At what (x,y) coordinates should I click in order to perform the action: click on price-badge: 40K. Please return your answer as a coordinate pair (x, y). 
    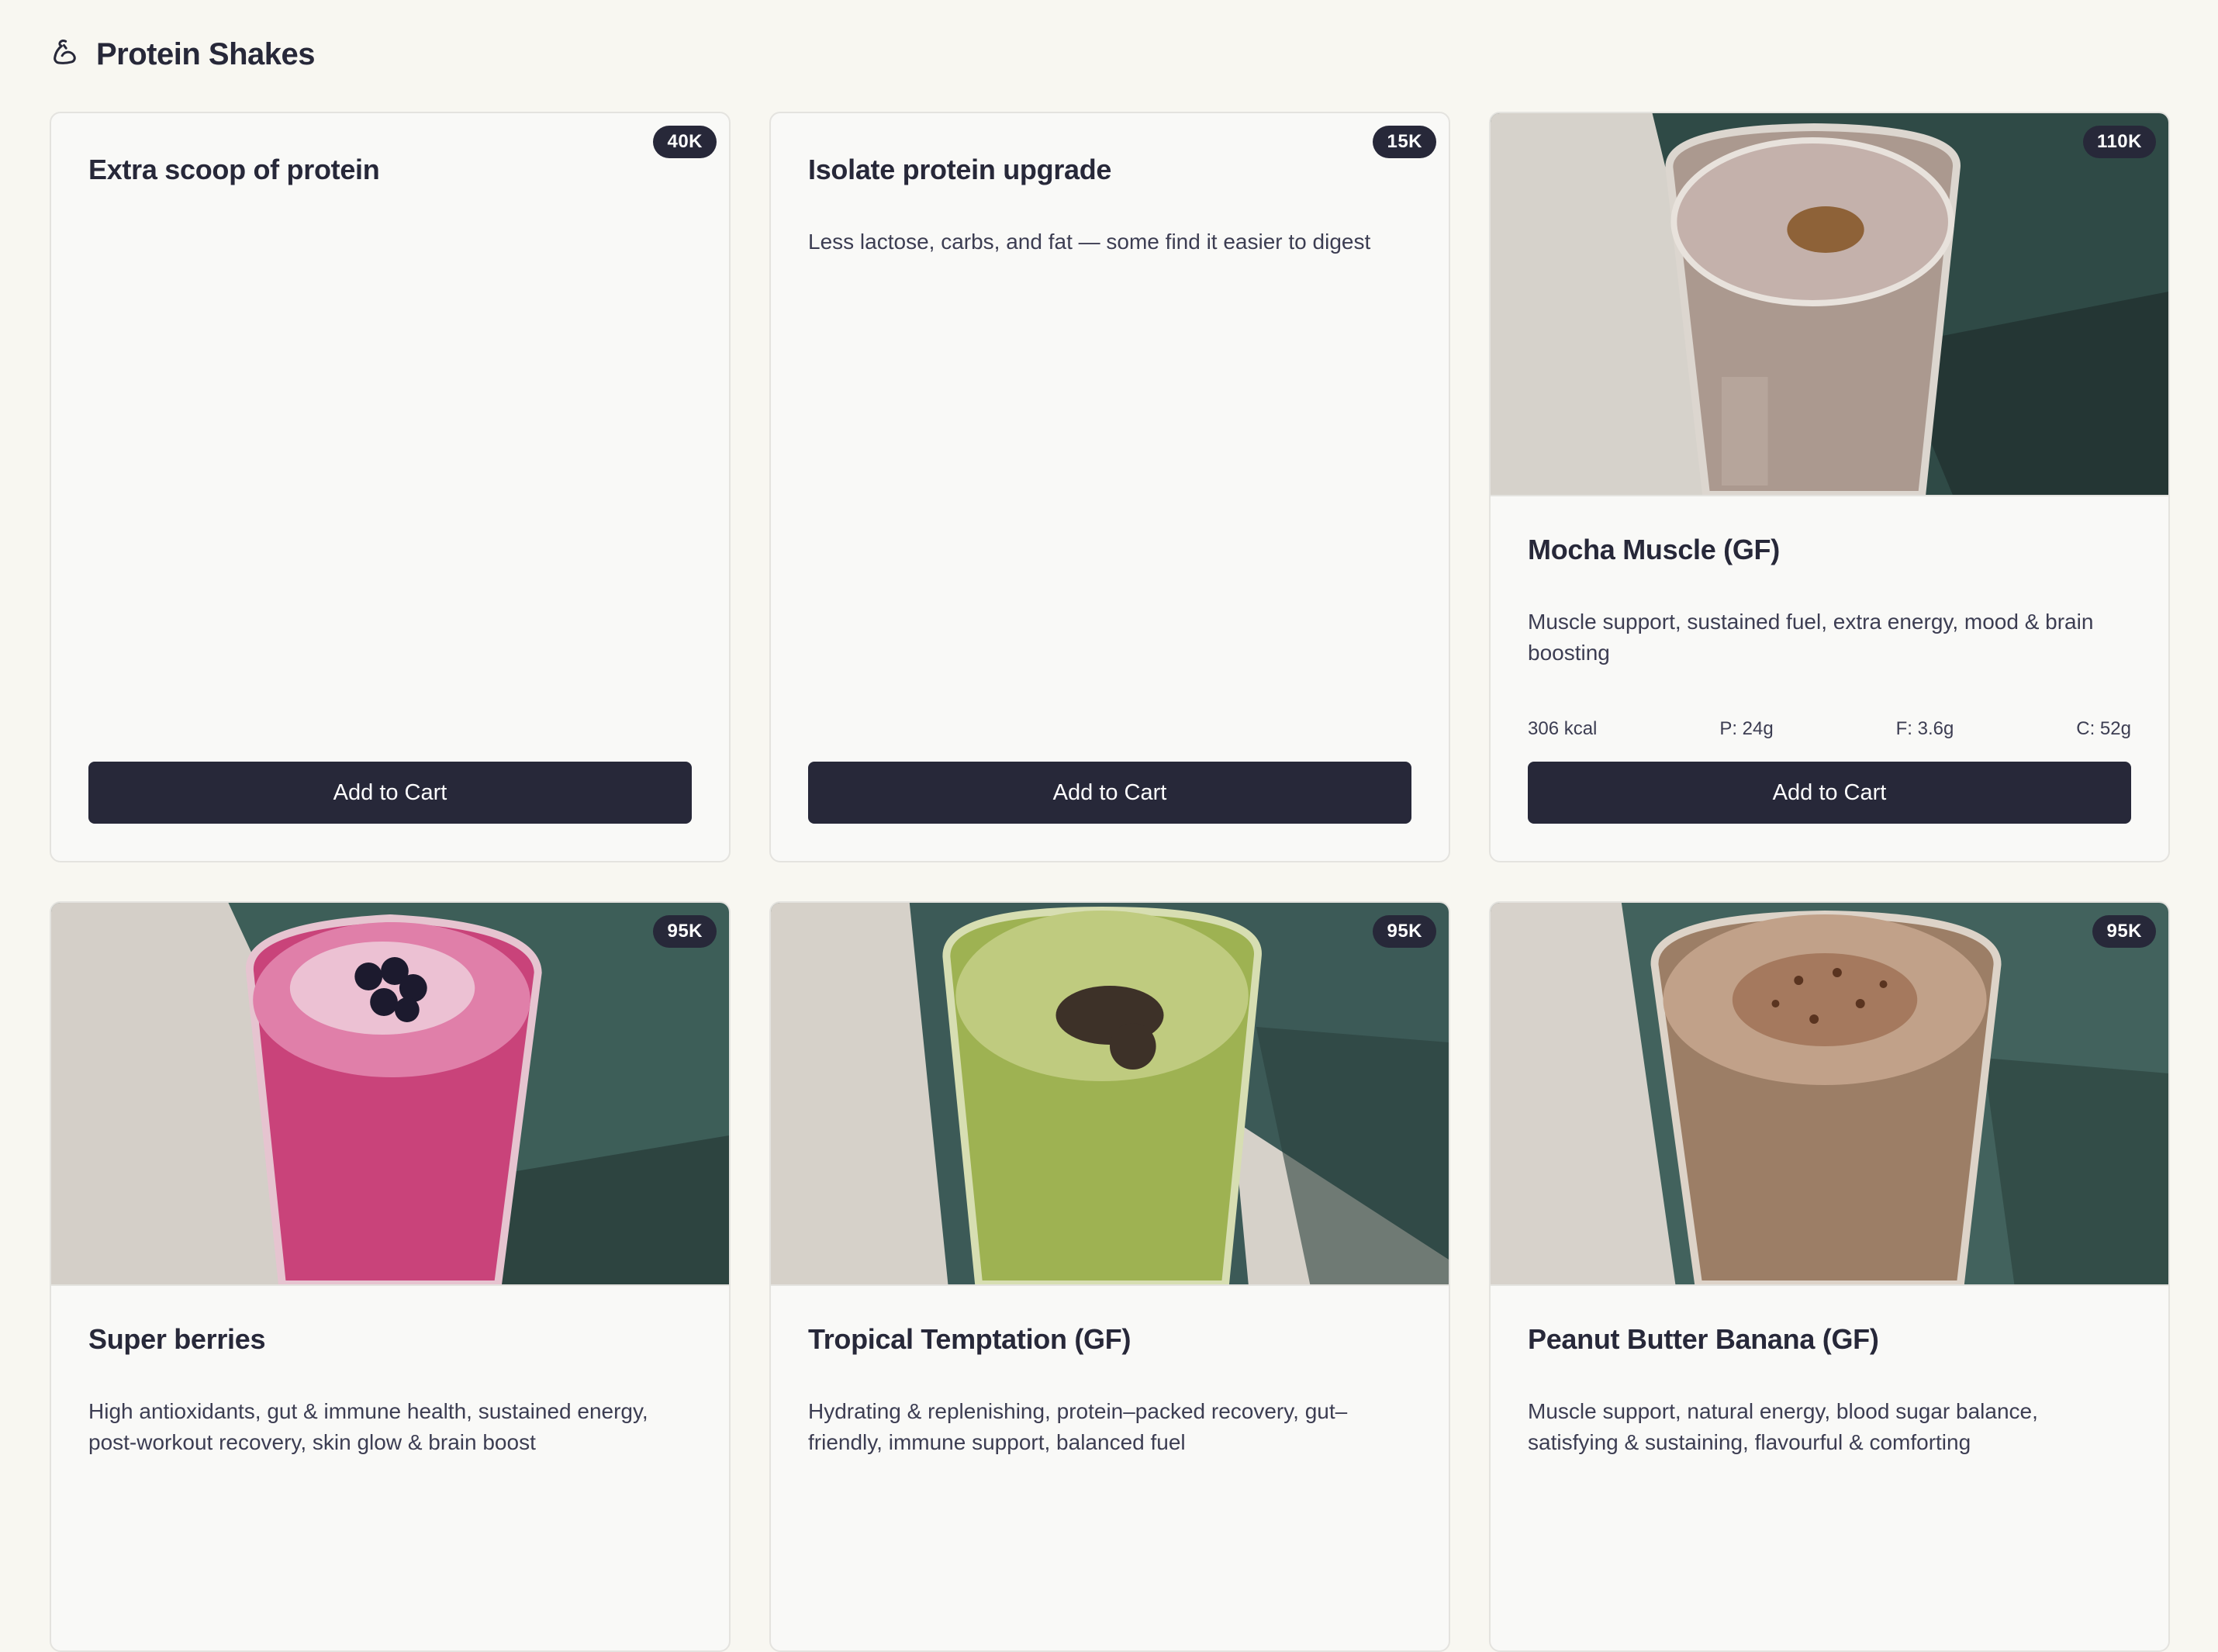
    Looking at the image, I should click on (685, 142).